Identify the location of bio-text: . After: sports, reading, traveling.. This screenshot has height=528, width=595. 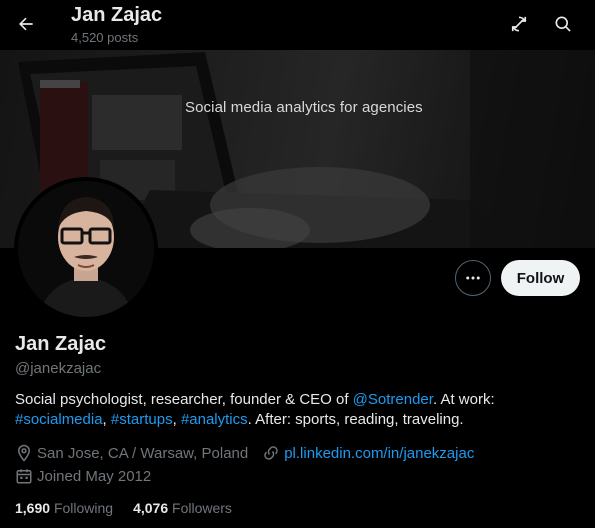
(355, 419).